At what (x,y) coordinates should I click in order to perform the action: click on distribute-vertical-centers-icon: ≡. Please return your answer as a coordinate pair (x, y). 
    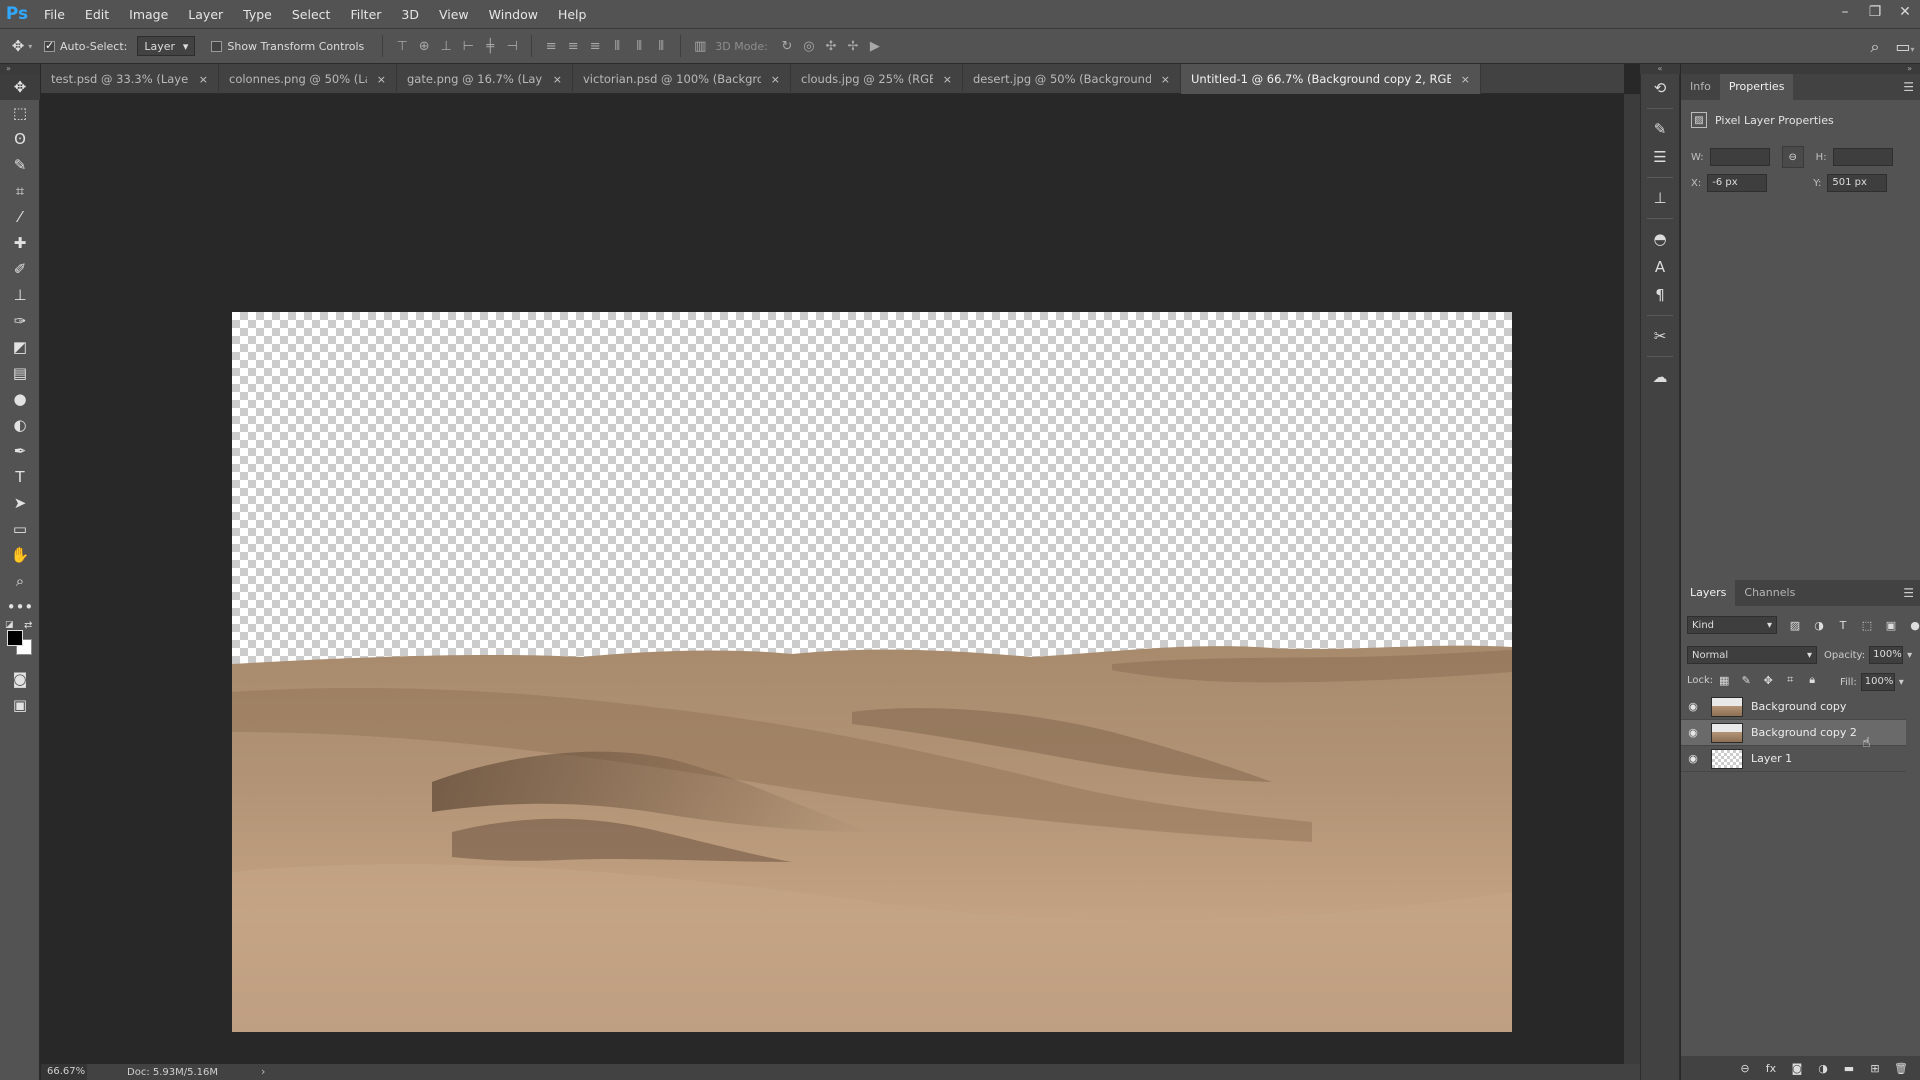
    Looking at the image, I should click on (573, 46).